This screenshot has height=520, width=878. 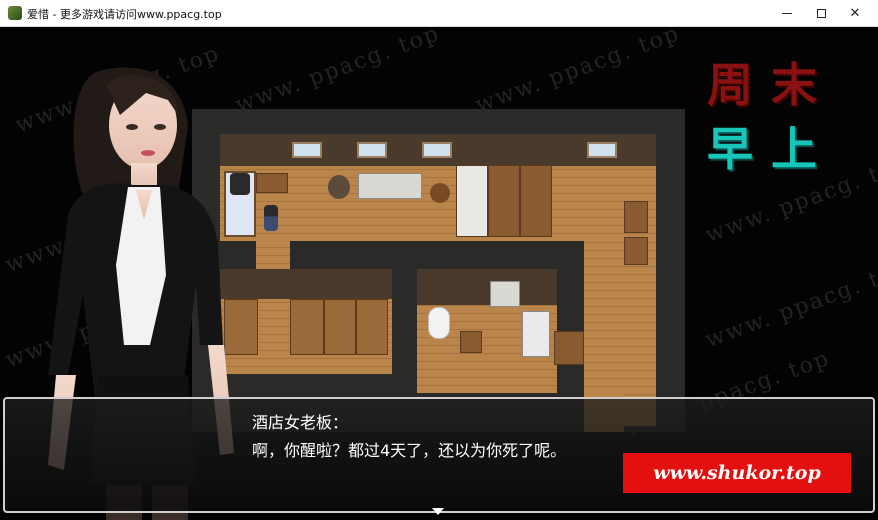 What do you see at coordinates (569, 348) in the screenshot?
I see `dresser` at bounding box center [569, 348].